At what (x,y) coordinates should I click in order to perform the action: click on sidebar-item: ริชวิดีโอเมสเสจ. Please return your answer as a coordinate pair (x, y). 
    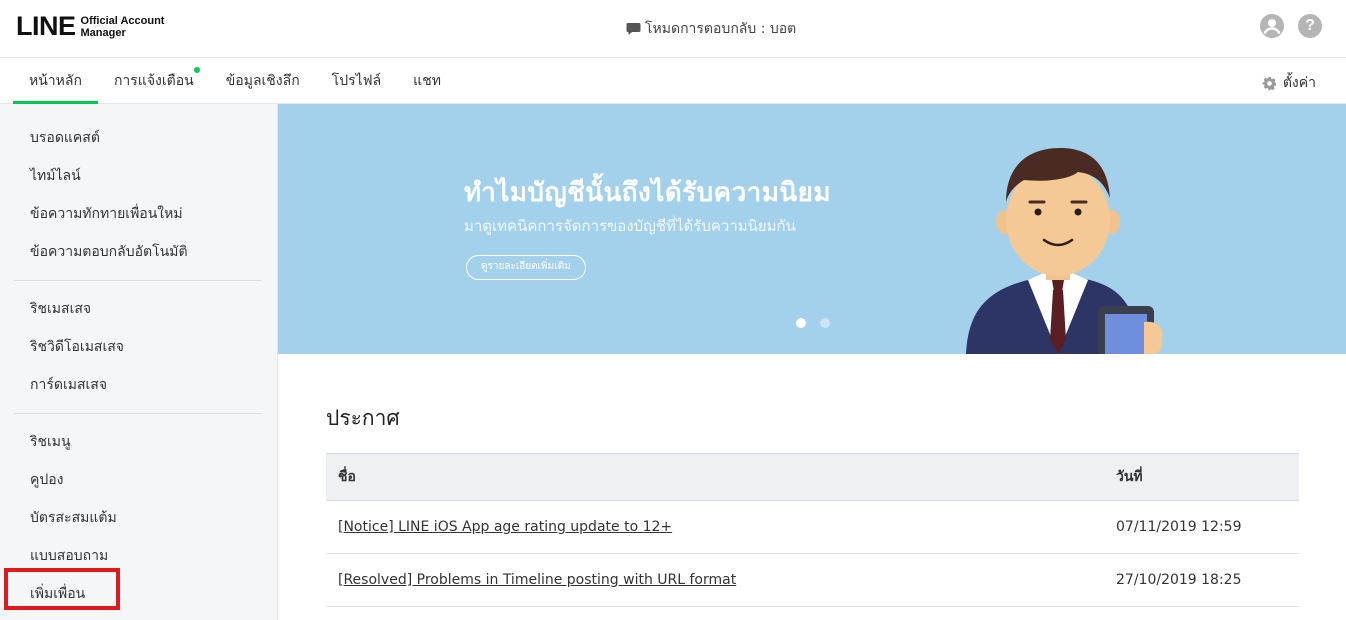
    Looking at the image, I should click on (138, 347).